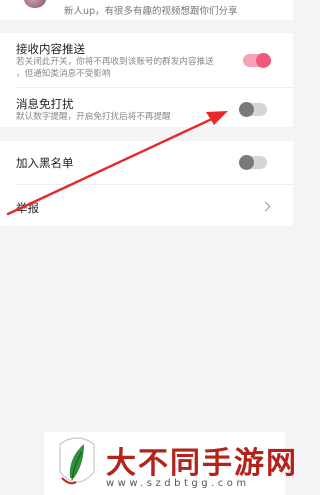 This screenshot has width=320, height=495. I want to click on do-not-disturb-toggle, so click(253, 109).